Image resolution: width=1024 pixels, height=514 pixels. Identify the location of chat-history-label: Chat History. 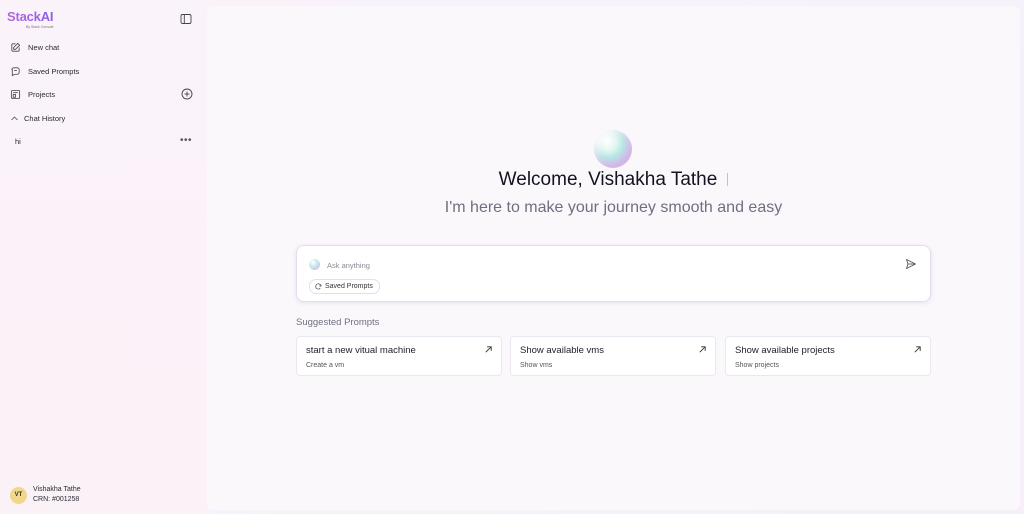
(45, 118).